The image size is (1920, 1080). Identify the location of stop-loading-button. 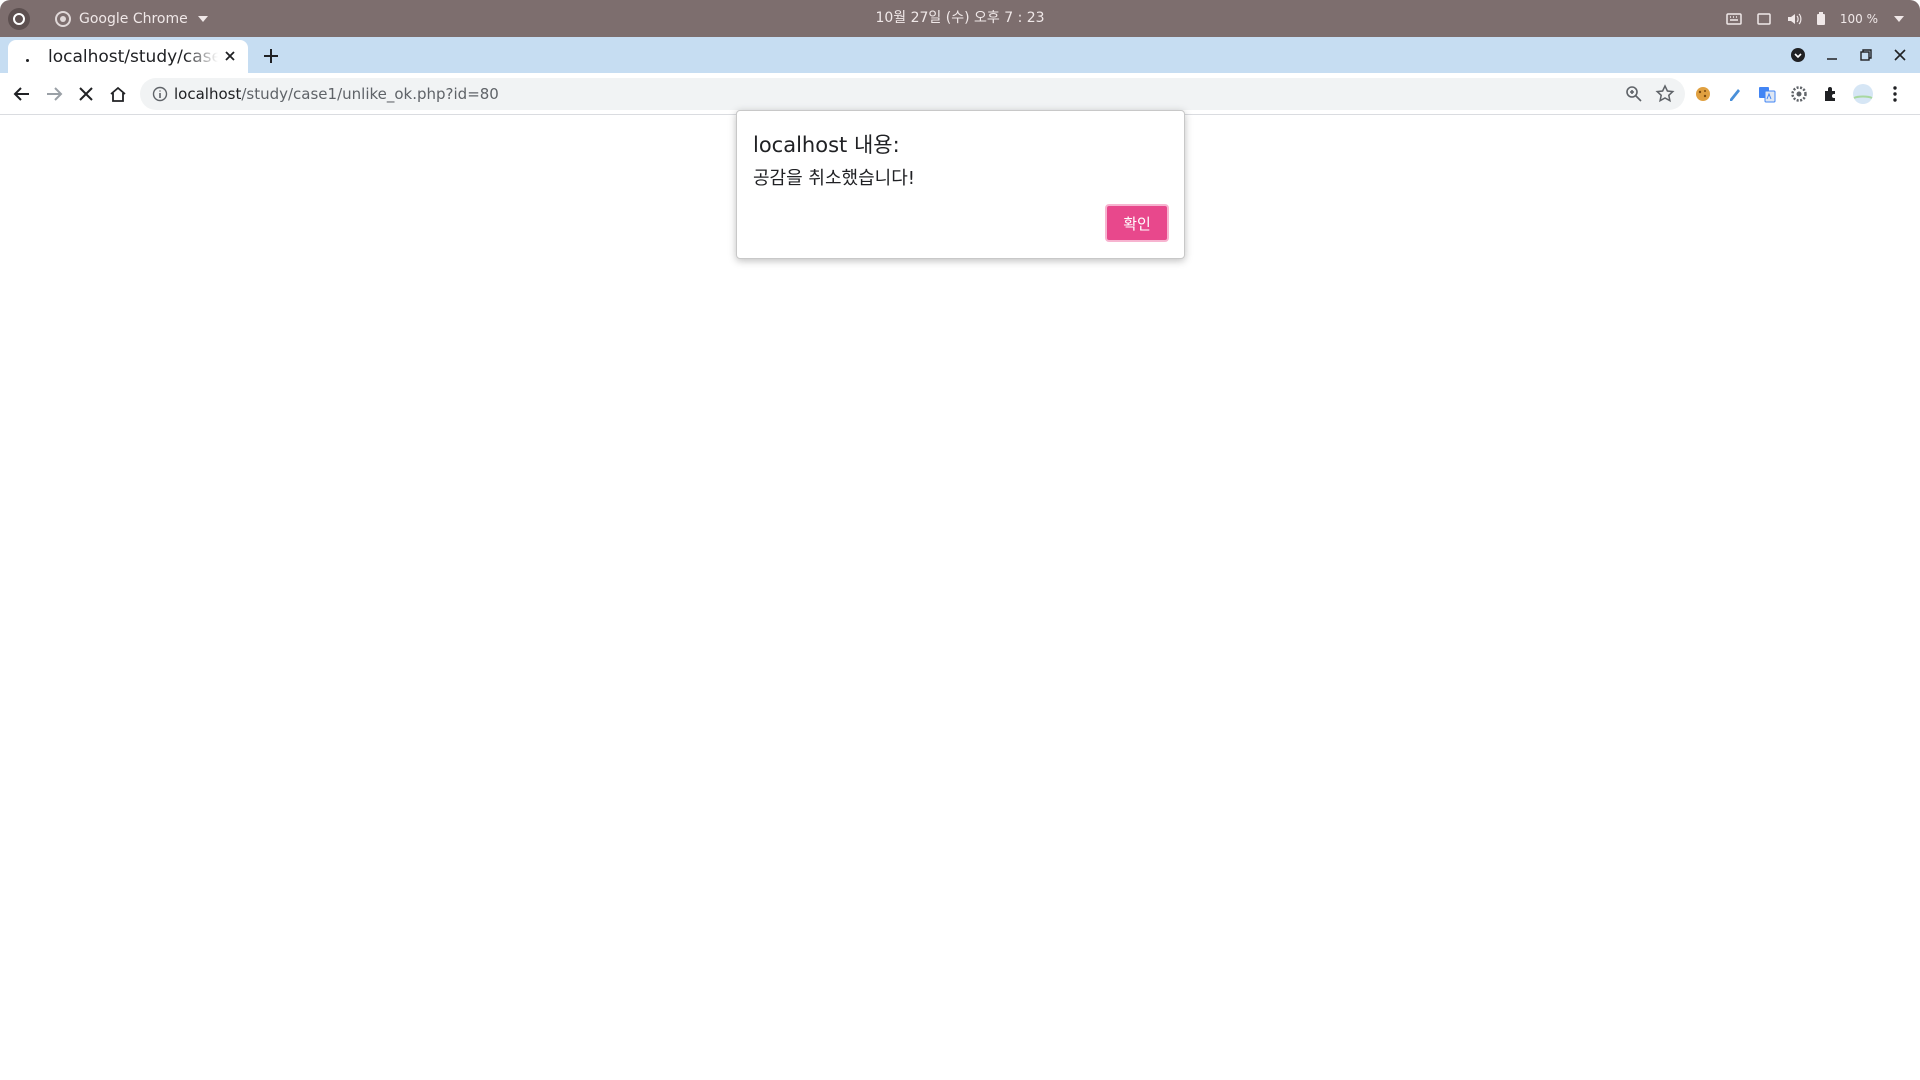
(86, 94).